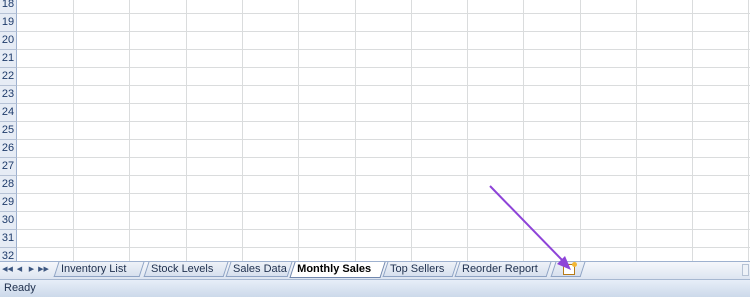  Describe the element at coordinates (8, 23) in the screenshot. I see `row-header: 19` at that location.